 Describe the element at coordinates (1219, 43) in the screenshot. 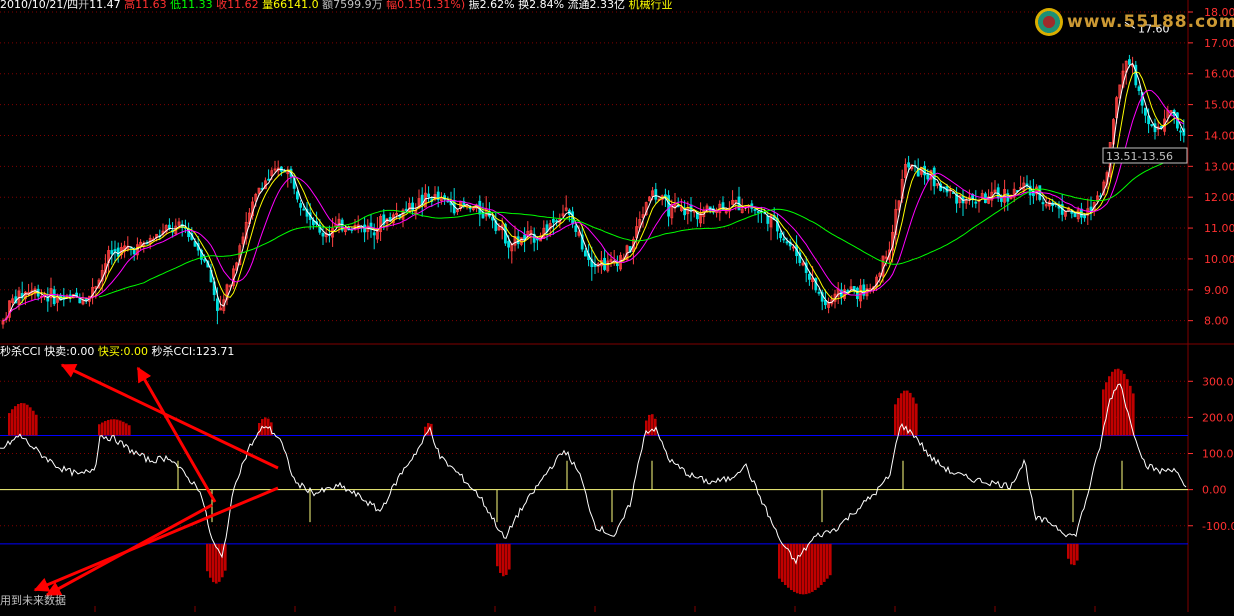

I see `price-tick-label: 17.00` at that location.